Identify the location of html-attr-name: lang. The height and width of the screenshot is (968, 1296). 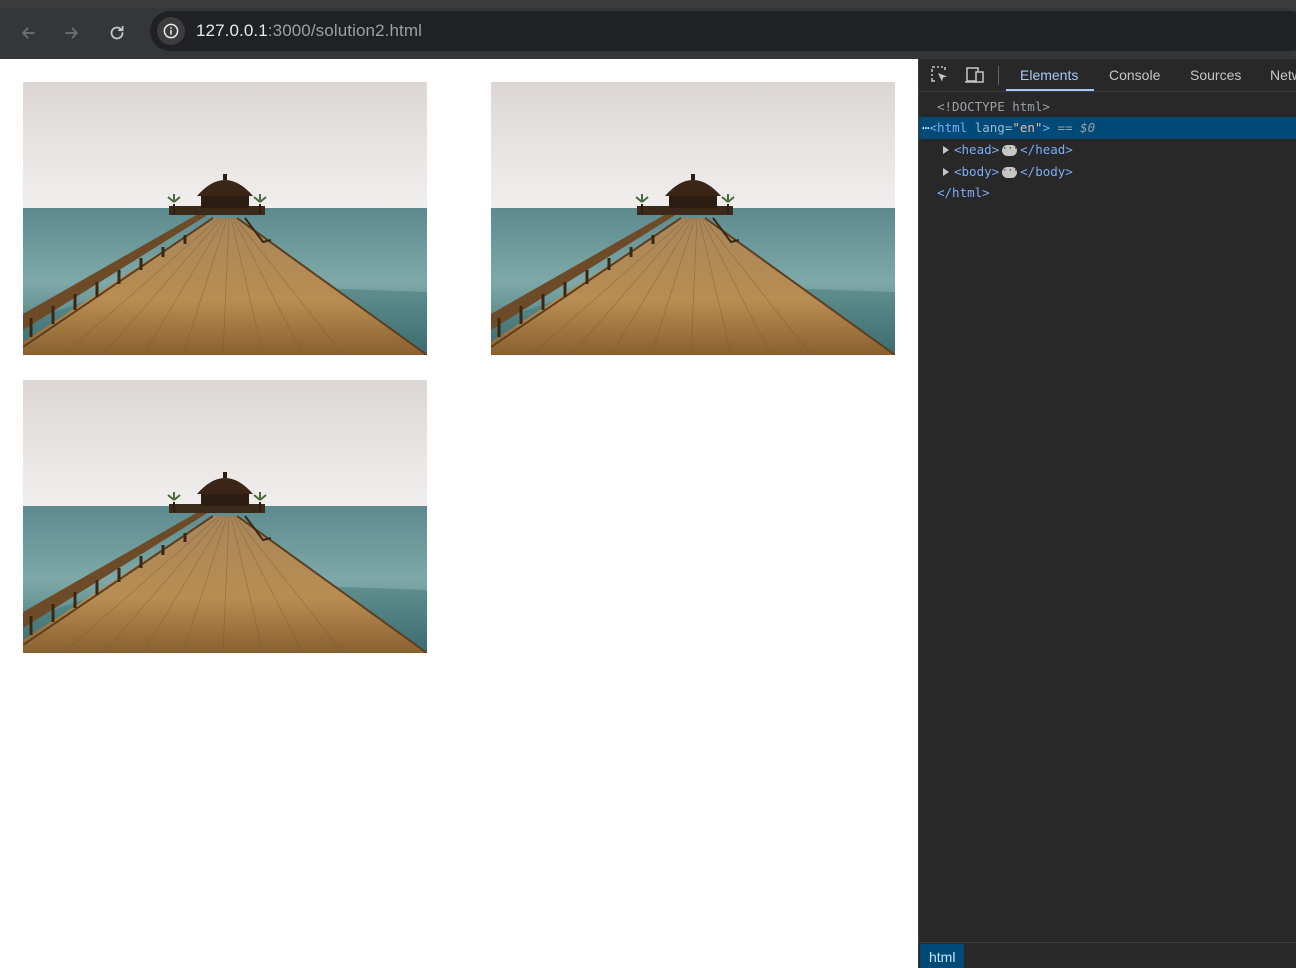
(989, 127).